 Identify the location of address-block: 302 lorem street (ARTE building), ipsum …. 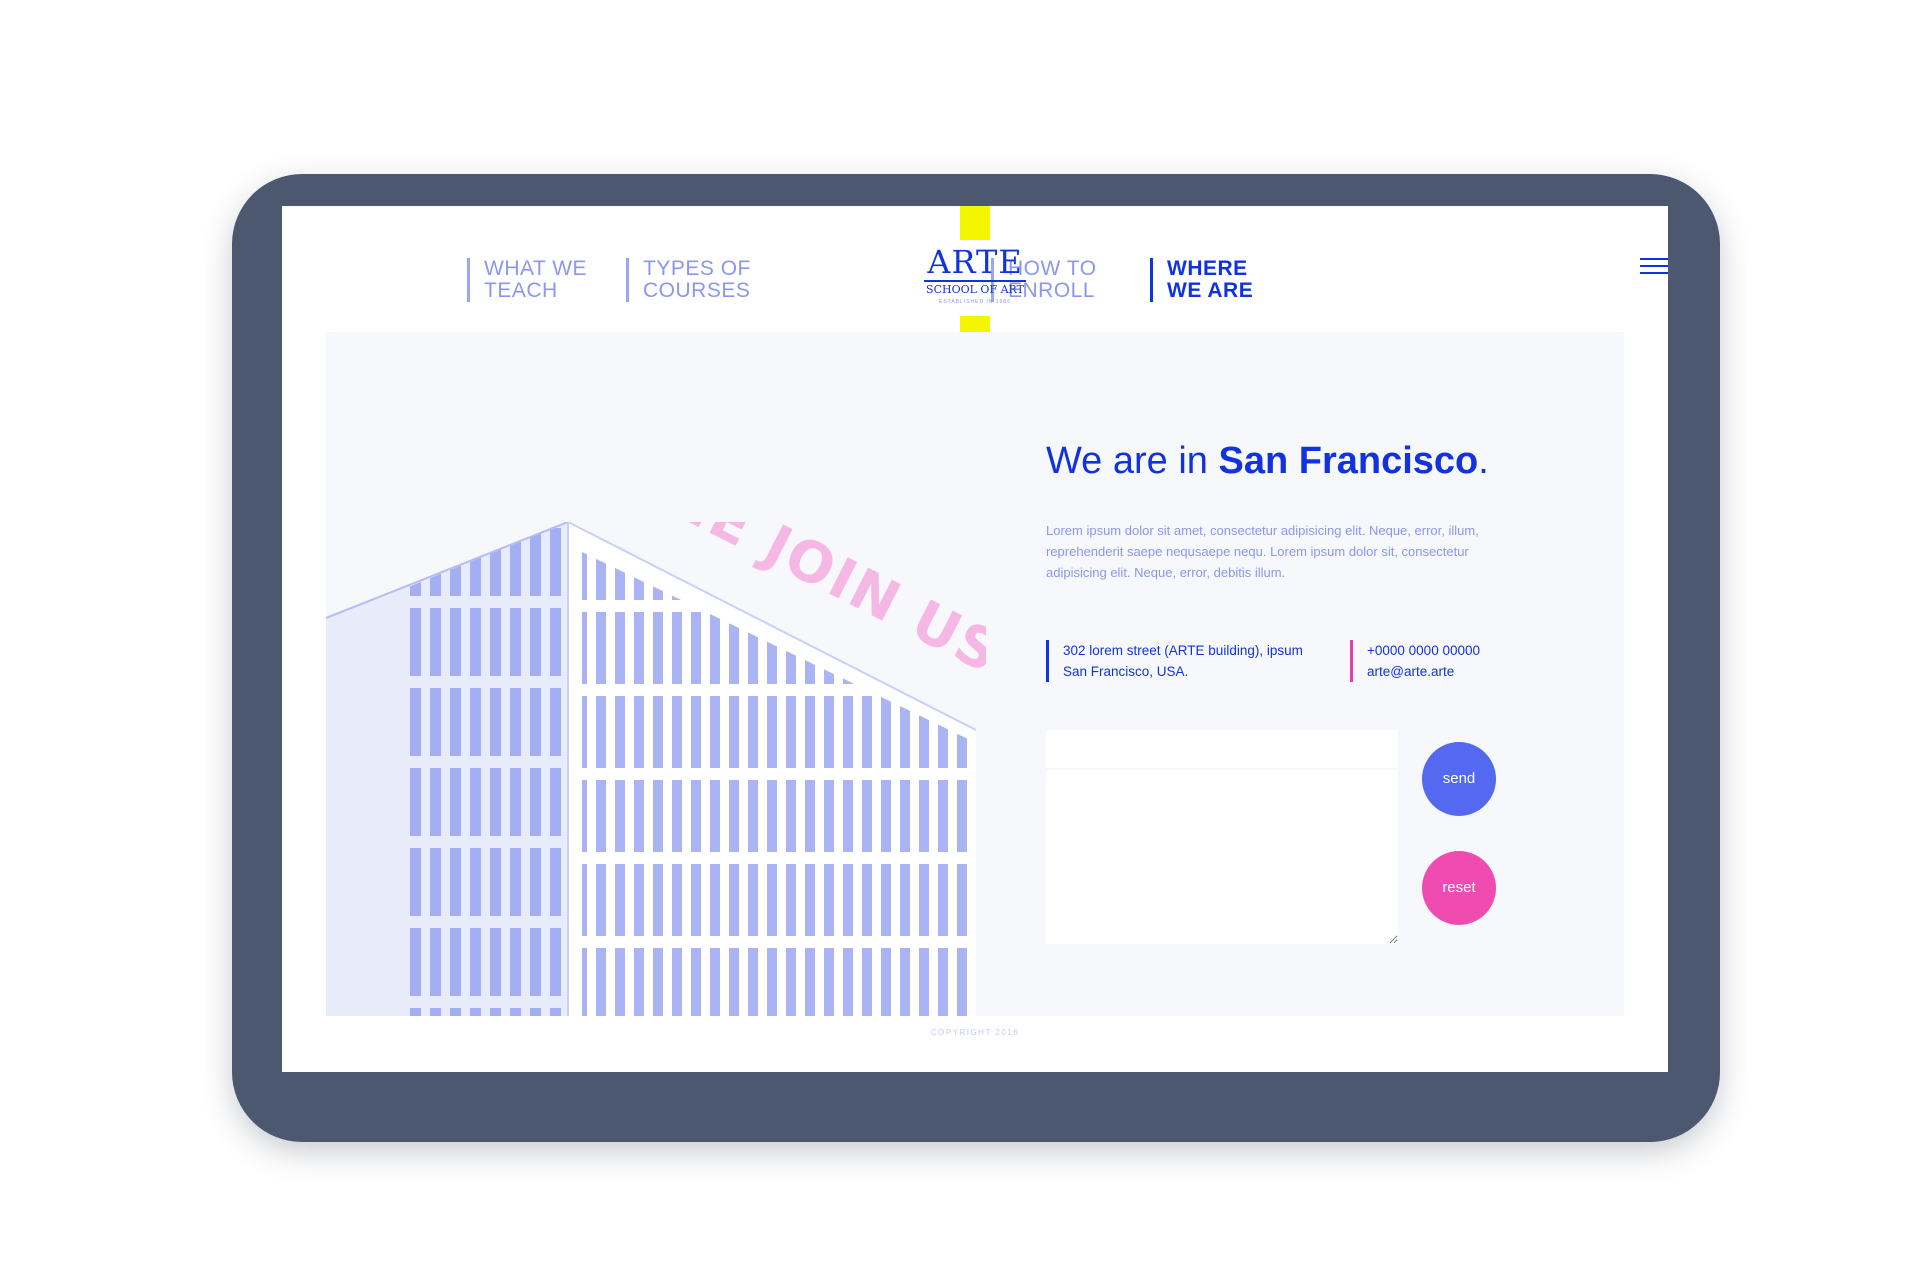
(1187, 661).